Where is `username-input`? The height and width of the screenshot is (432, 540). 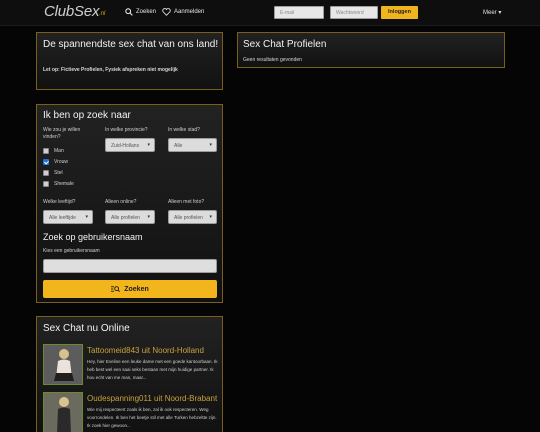
username-input is located at coordinates (130, 266).